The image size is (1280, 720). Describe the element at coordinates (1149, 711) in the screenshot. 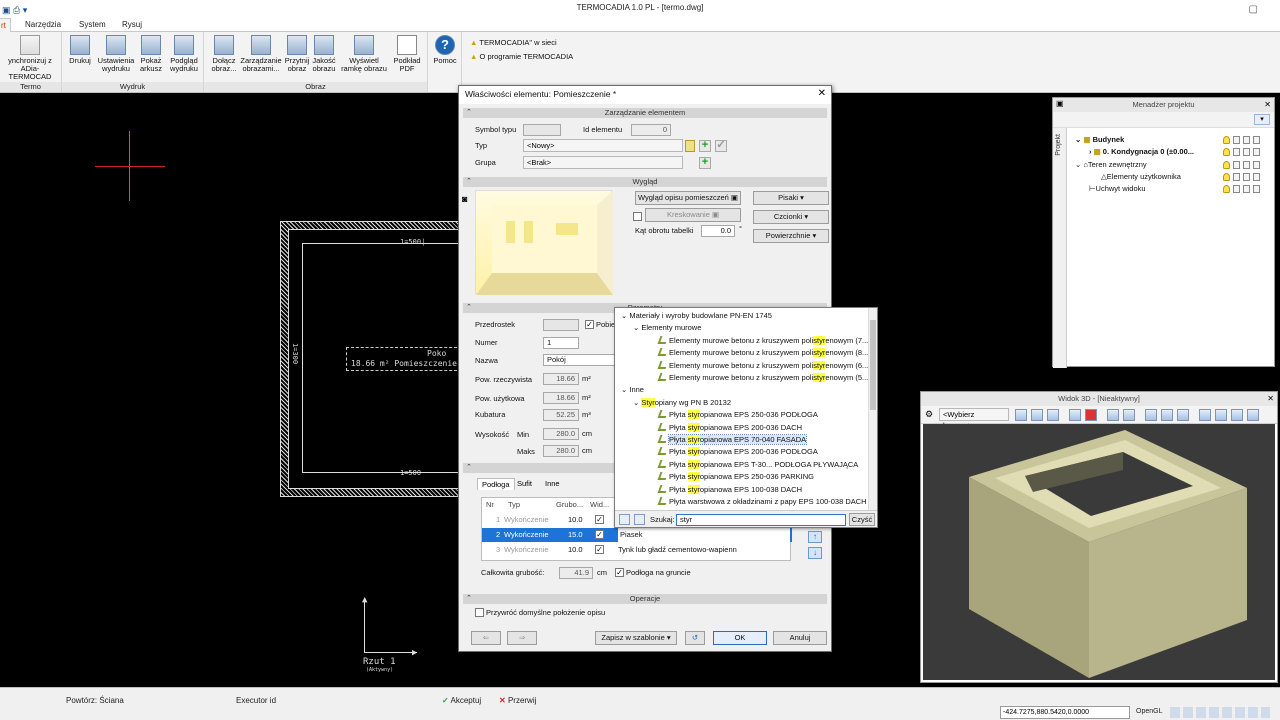

I see `renderer-label: OpenGL` at that location.